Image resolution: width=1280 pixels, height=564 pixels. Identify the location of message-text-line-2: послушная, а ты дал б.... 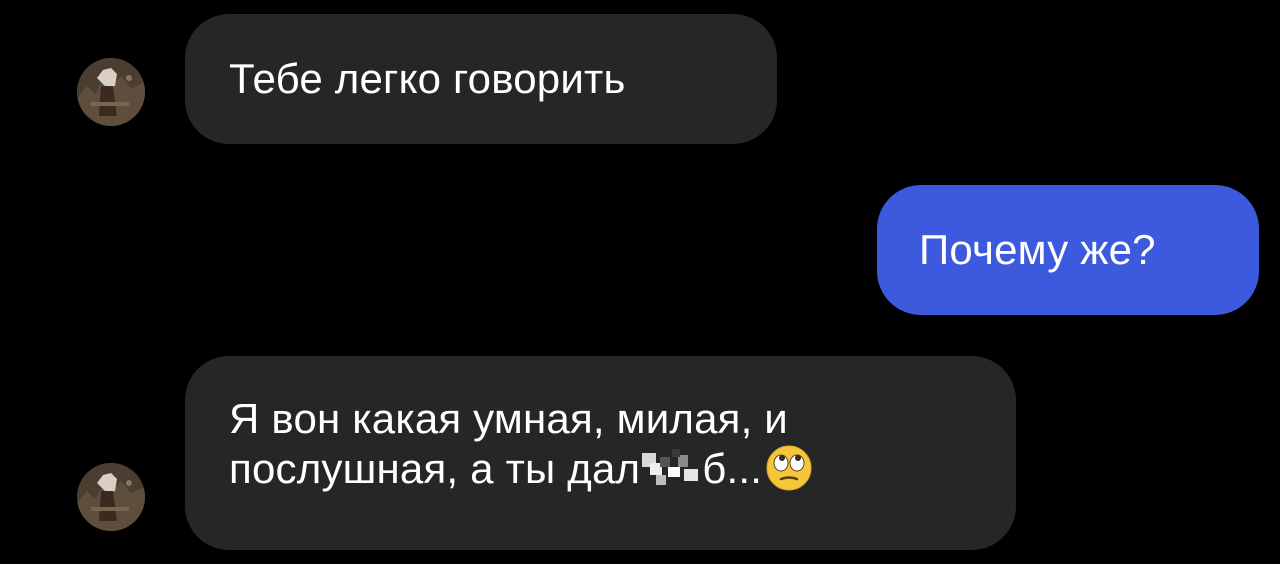
(622, 469).